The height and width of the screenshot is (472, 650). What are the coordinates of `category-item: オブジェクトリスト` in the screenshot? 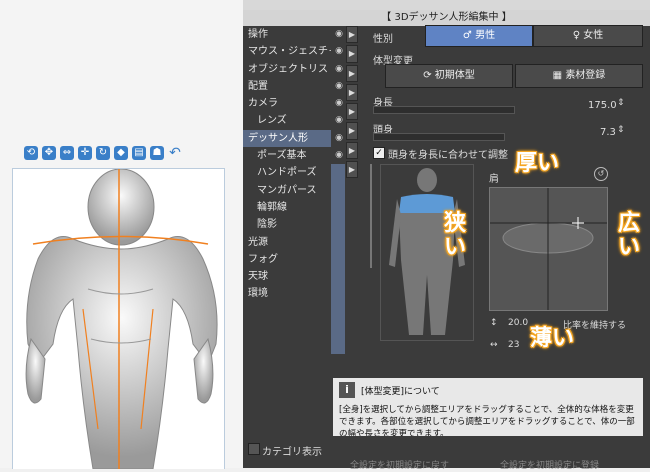 It's located at (287, 69).